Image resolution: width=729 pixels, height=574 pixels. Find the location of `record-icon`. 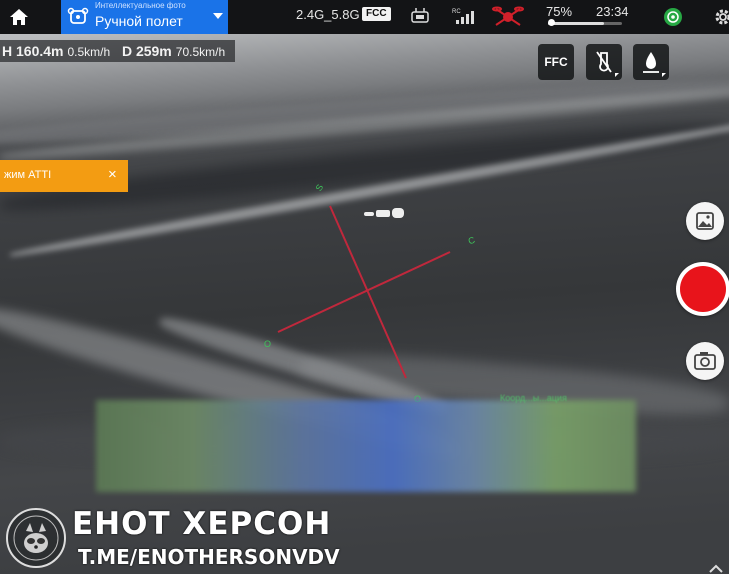

record-icon is located at coordinates (703, 289).